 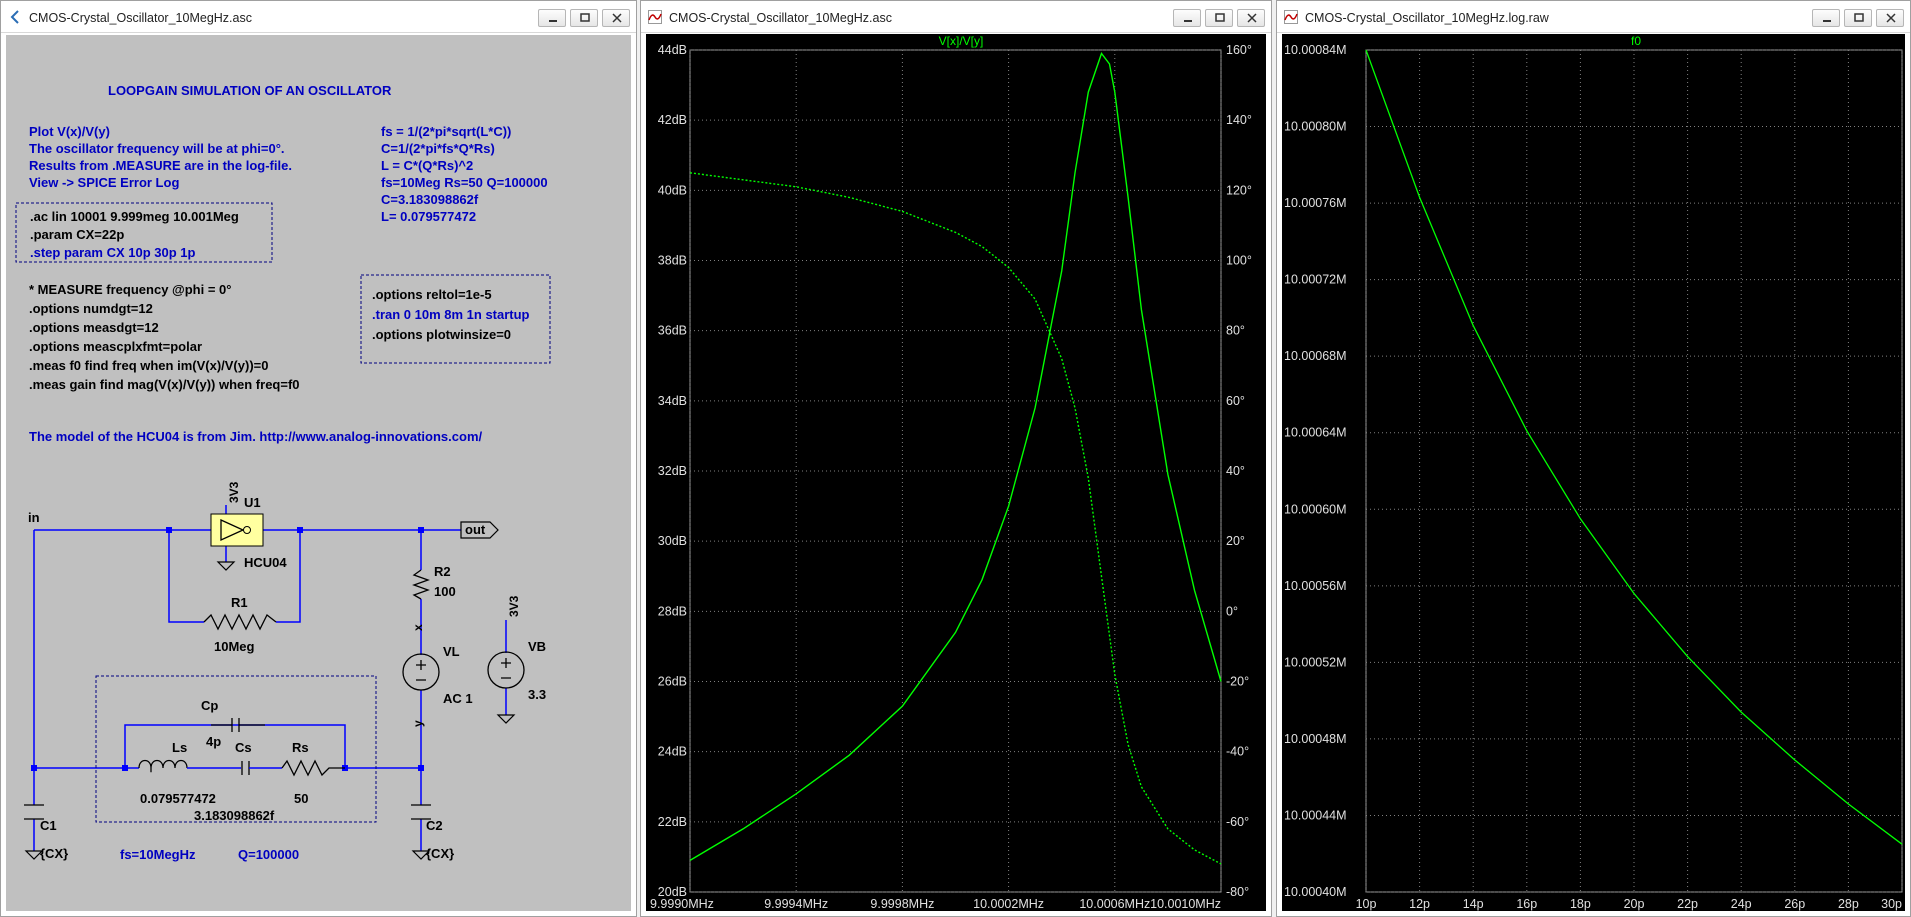 I want to click on note-line: Plot V(x)/V(y), so click(x=69, y=131).